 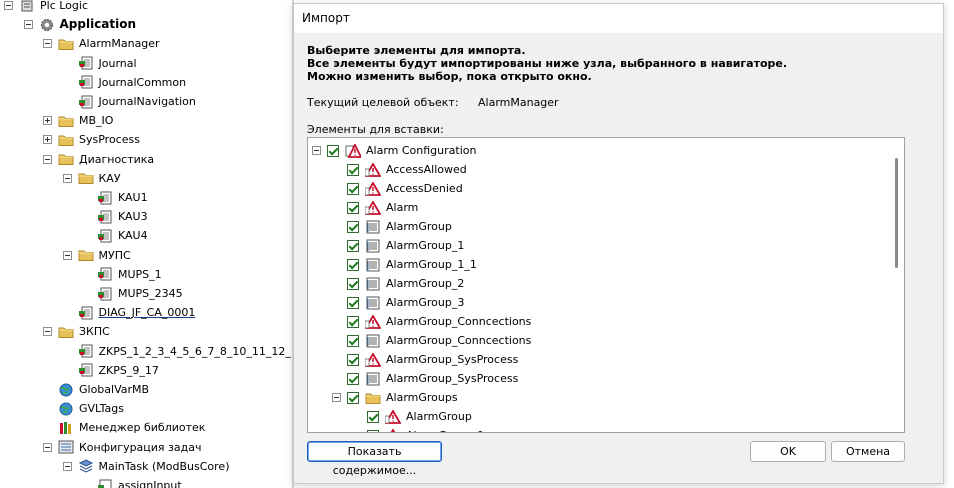 What do you see at coordinates (426, 169) in the screenshot?
I see `import-item-label: AccessAllowed` at bounding box center [426, 169].